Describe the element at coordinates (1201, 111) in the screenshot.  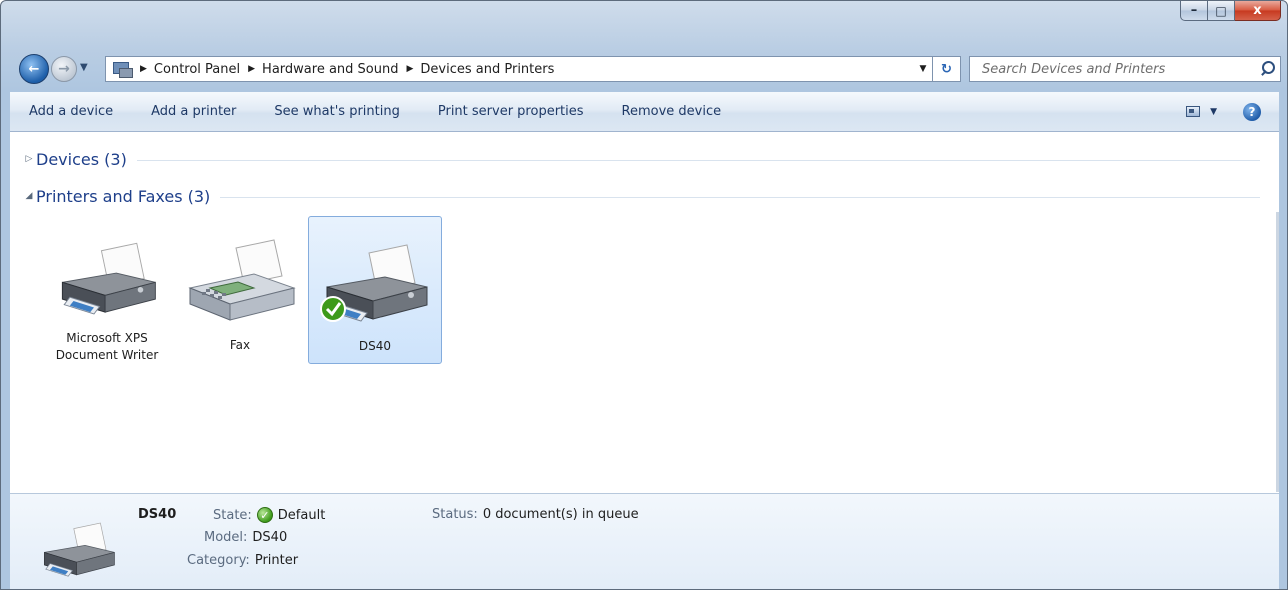
I see `change-view-button: ▼` at that location.